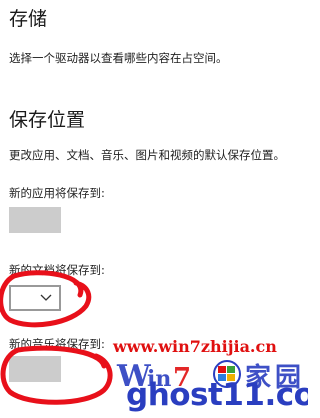 This screenshot has height=418, width=320. What do you see at coordinates (35, 220) in the screenshot?
I see `new-apps-drive-dropdown` at bounding box center [35, 220].